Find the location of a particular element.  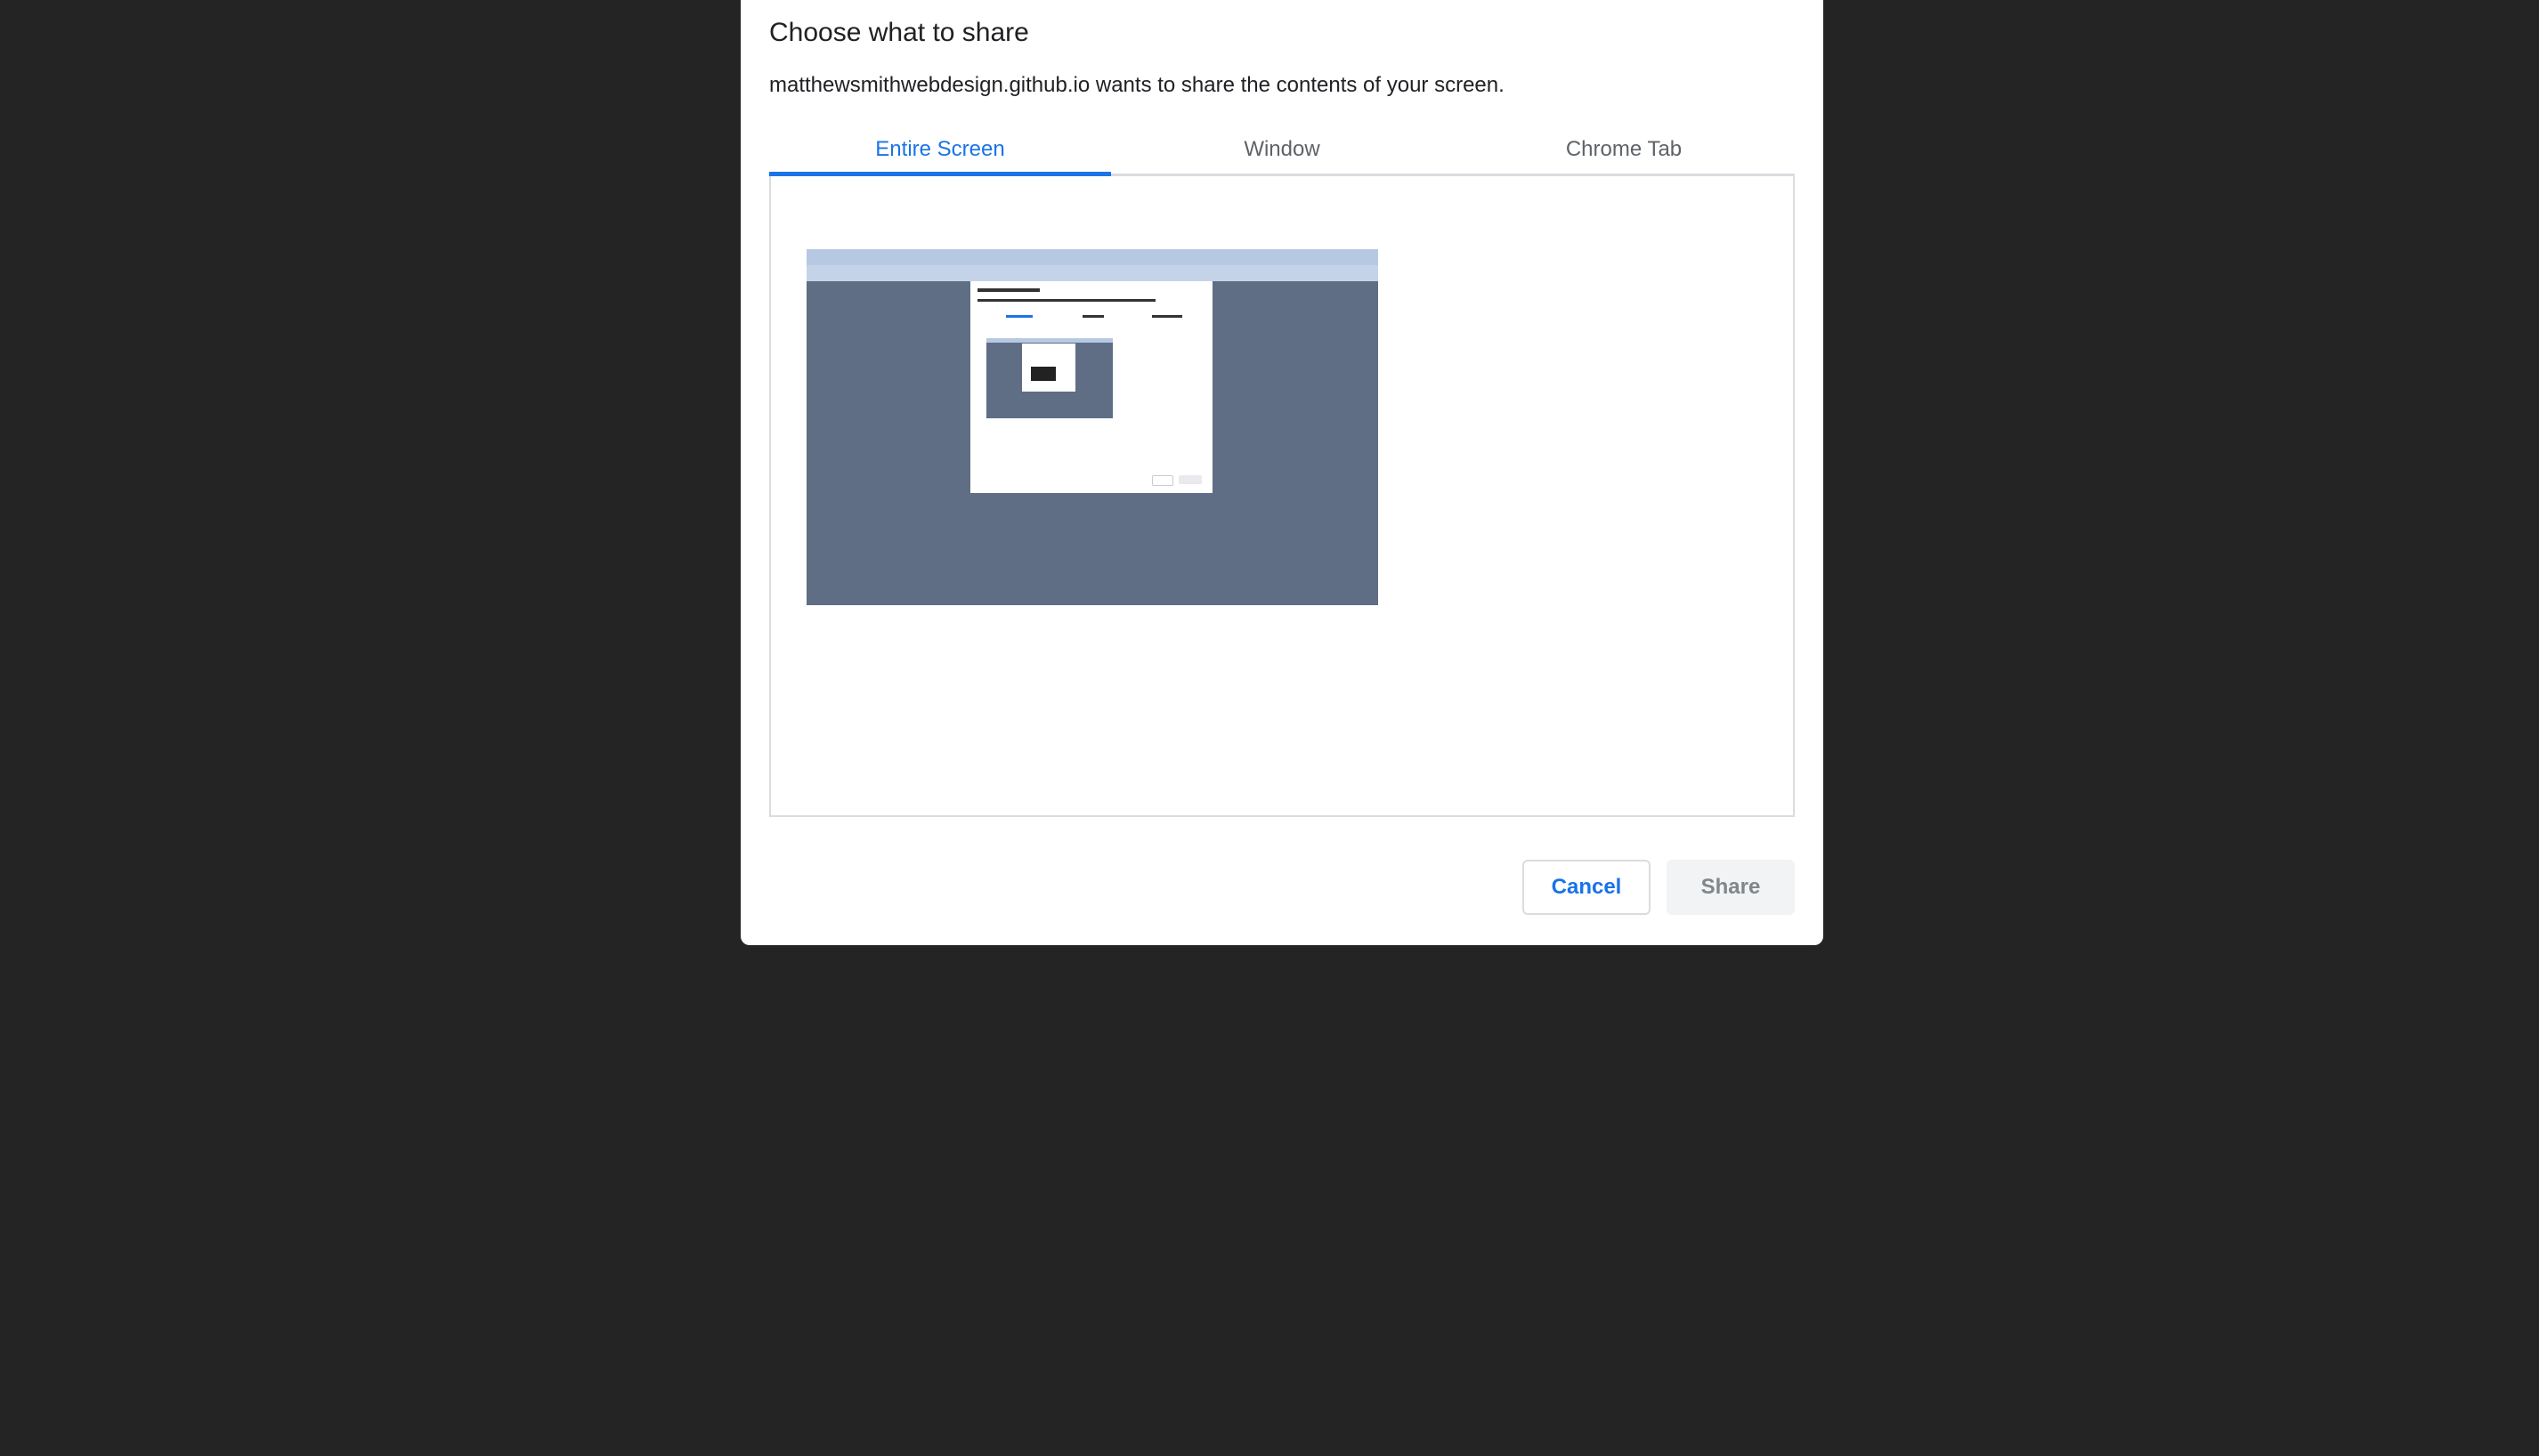

thumbnail-nested-block is located at coordinates (1043, 374).